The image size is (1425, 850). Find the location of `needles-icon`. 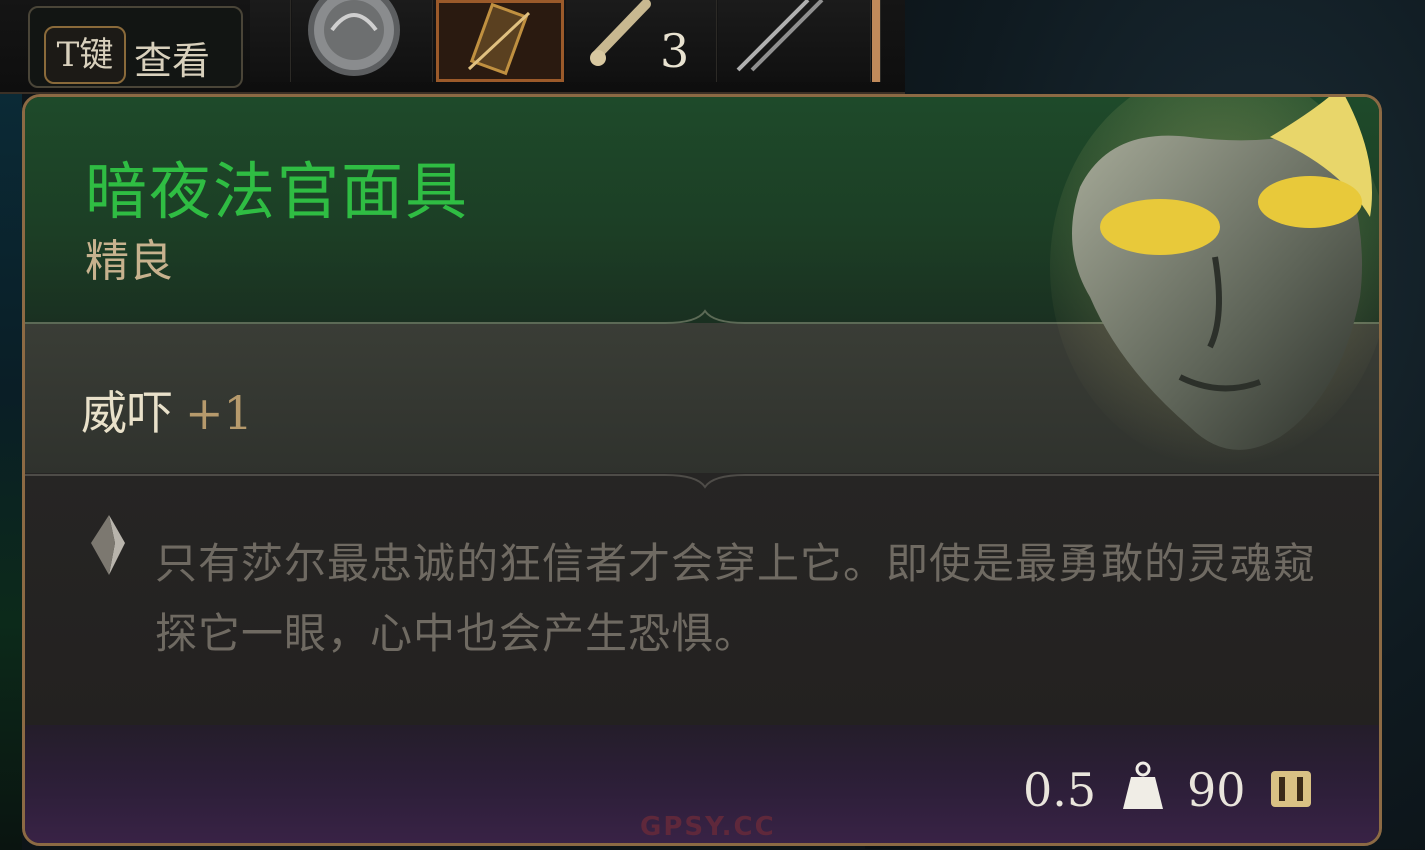

needles-icon is located at coordinates (780, 36).